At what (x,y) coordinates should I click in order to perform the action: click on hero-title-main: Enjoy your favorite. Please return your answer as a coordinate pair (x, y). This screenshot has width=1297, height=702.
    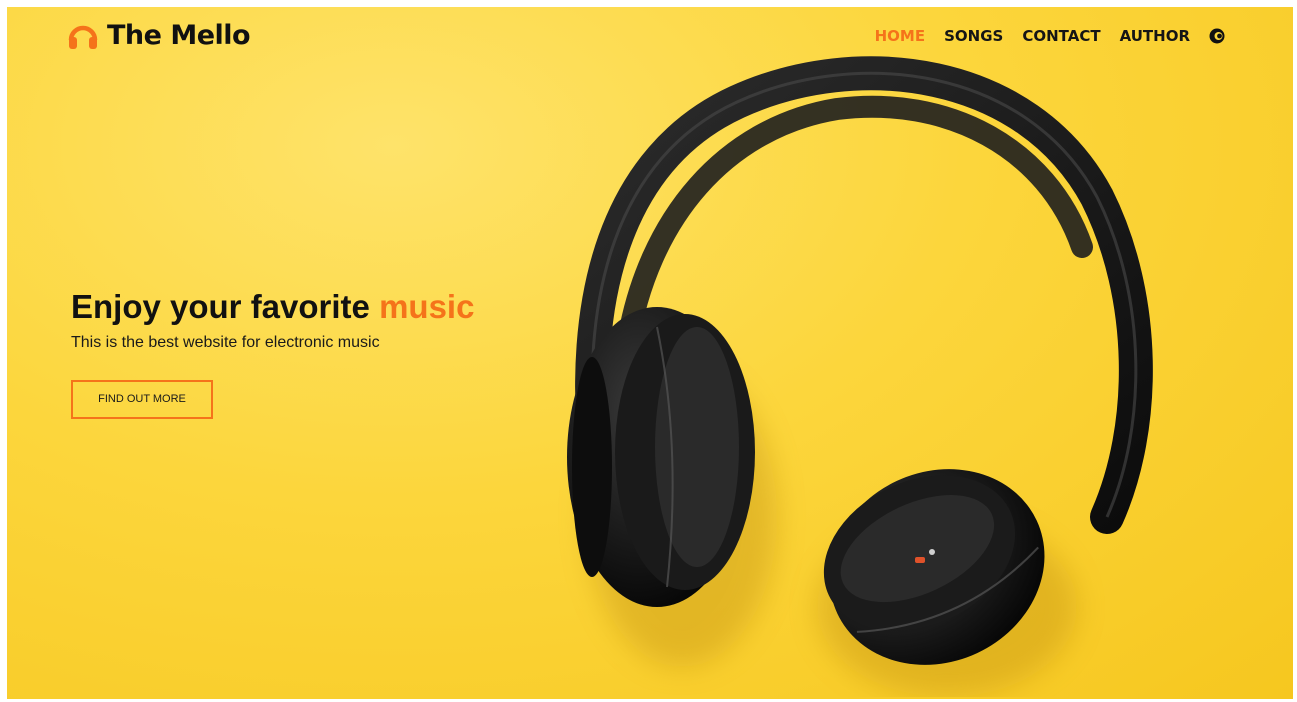
    Looking at the image, I should click on (225, 306).